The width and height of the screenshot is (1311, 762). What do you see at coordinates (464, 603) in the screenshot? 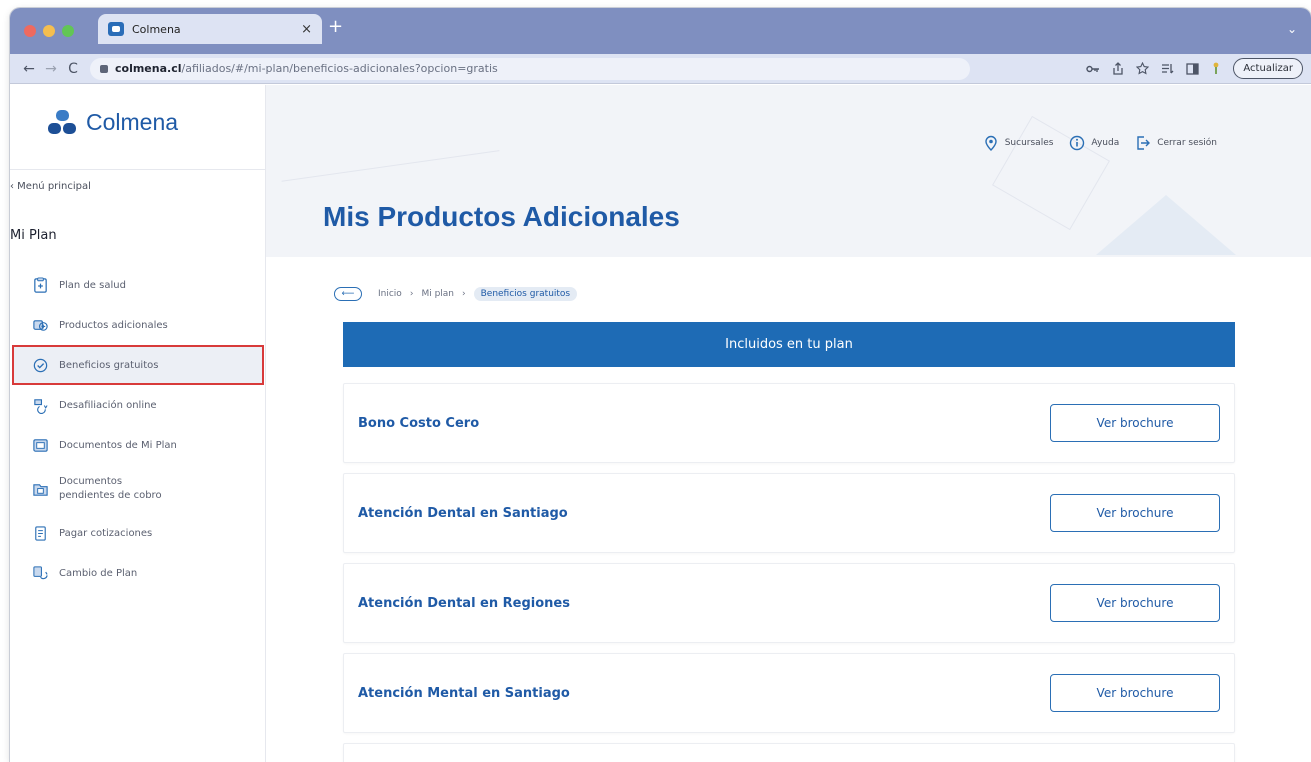
I see `benefit-name: Atención Dental en Regiones` at bounding box center [464, 603].